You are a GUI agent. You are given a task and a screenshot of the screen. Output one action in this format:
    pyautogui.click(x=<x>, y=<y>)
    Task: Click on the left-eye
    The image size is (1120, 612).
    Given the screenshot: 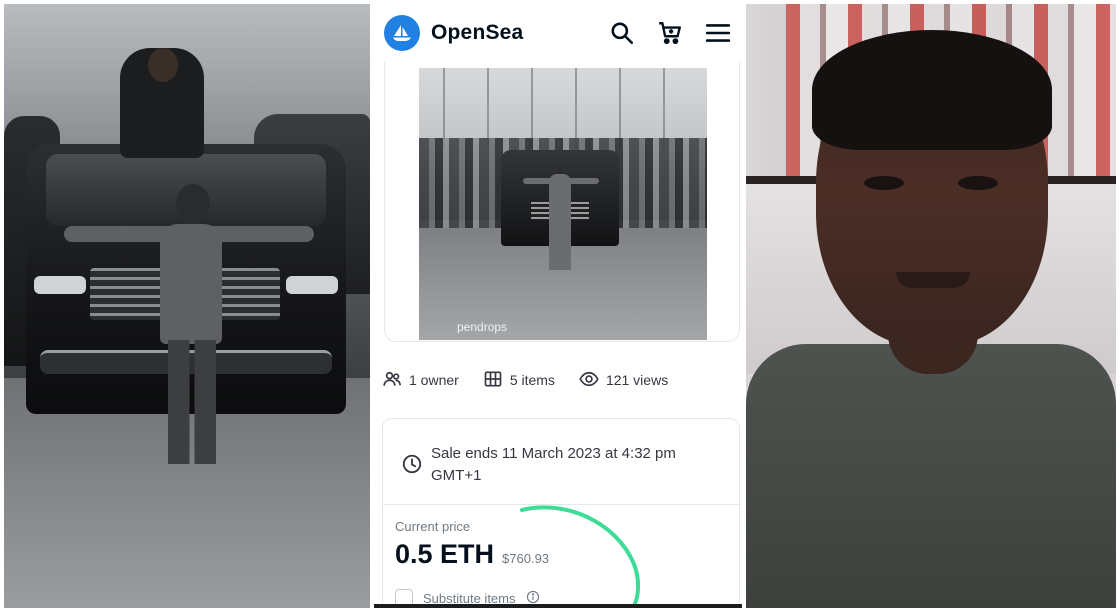 What is the action you would take?
    pyautogui.click(x=884, y=183)
    